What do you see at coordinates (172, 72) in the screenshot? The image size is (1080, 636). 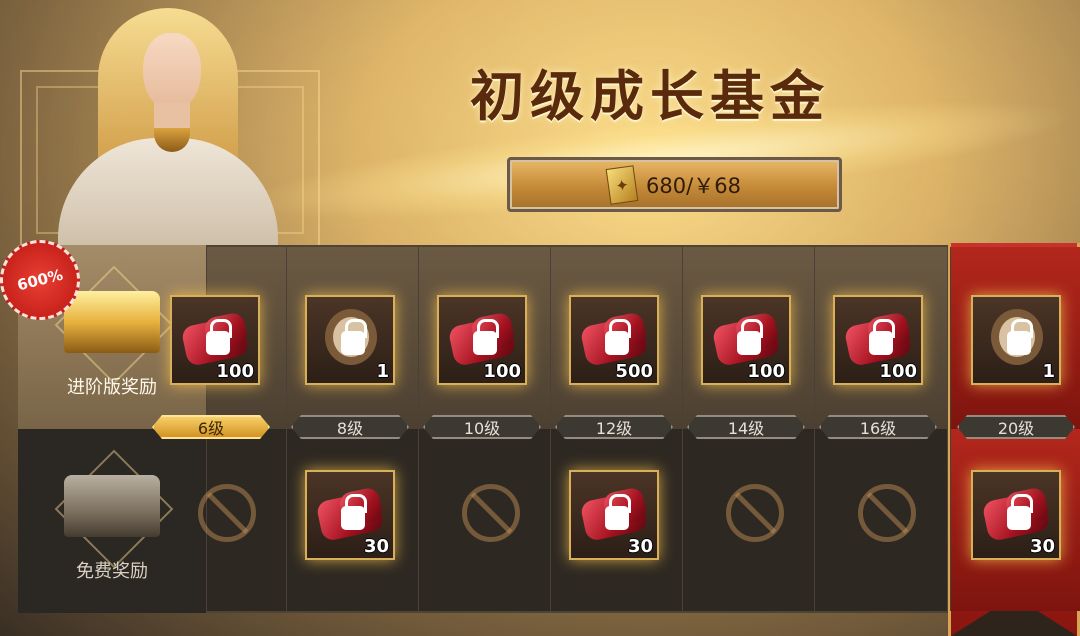 I see `face` at bounding box center [172, 72].